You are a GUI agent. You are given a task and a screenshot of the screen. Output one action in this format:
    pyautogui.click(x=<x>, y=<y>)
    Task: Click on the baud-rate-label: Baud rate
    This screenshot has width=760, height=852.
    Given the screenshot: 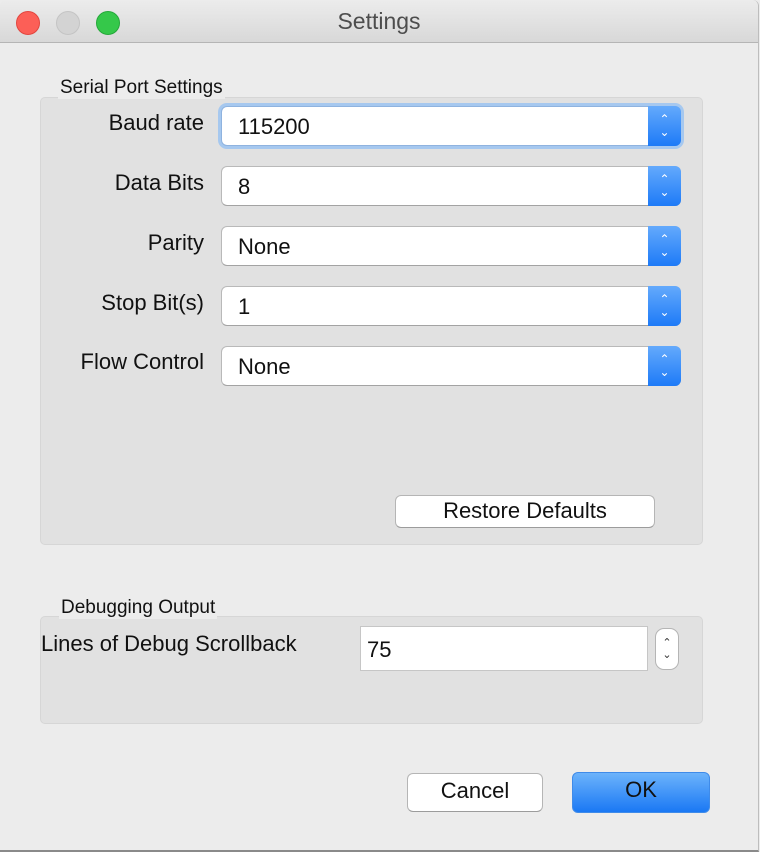 What is the action you would take?
    pyautogui.click(x=156, y=122)
    